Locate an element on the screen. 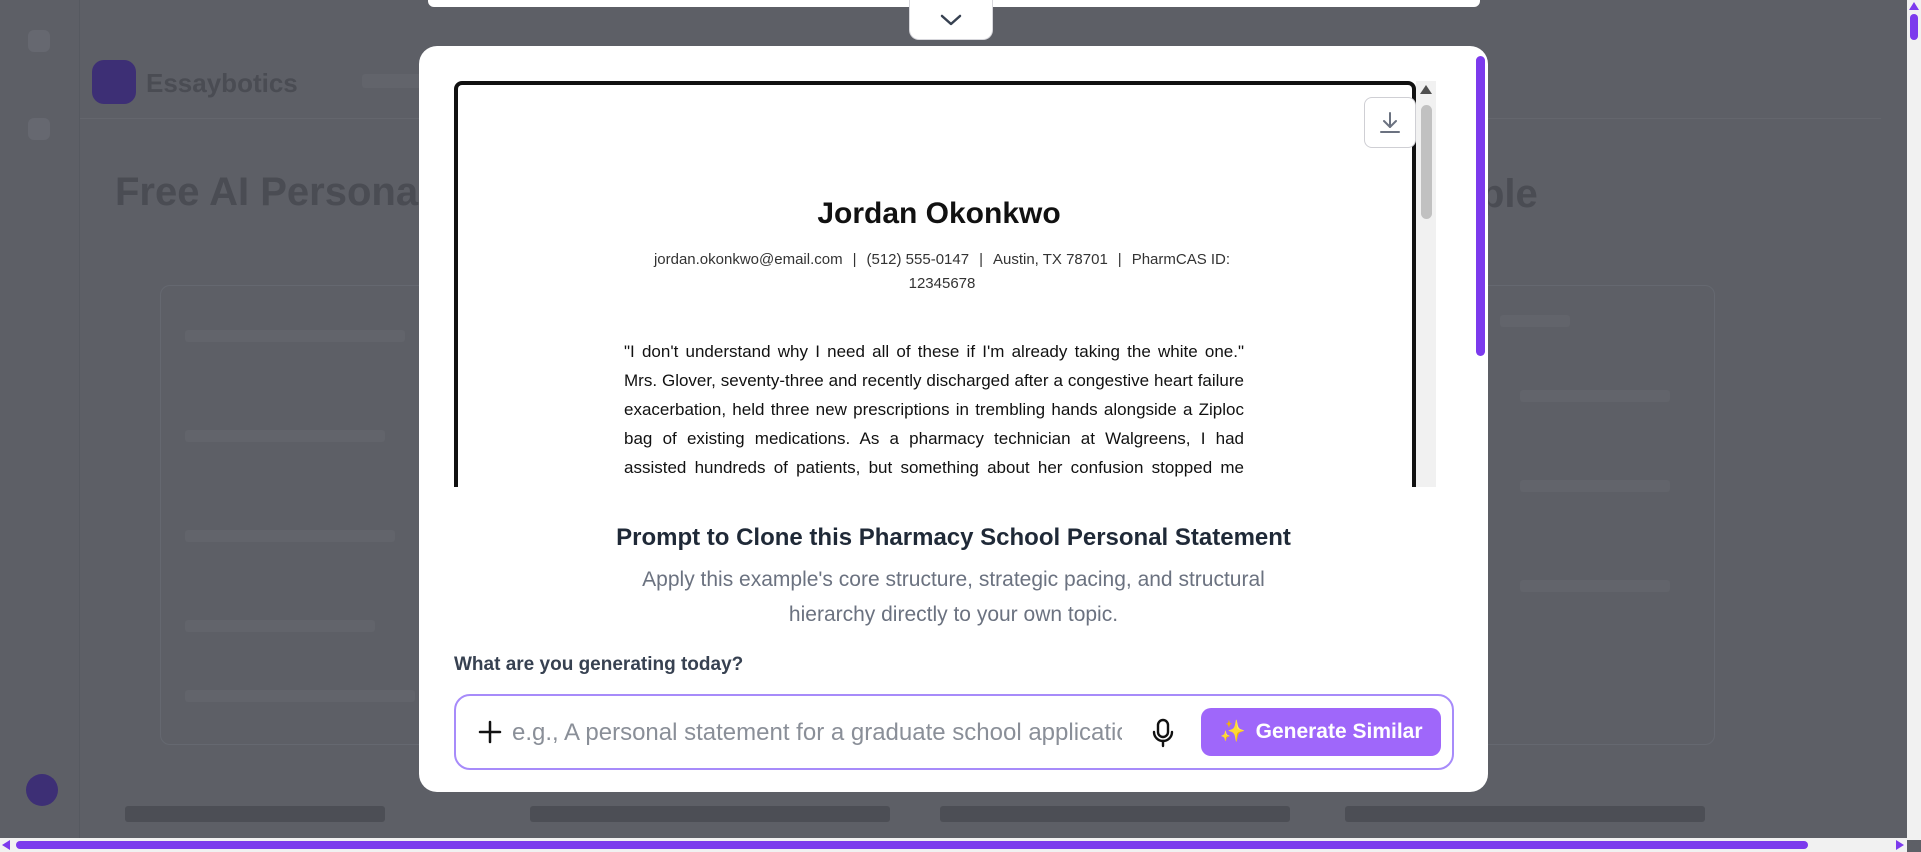 This screenshot has width=1921, height=852. contact-location: Austin, TX 78701 is located at coordinates (1050, 259).